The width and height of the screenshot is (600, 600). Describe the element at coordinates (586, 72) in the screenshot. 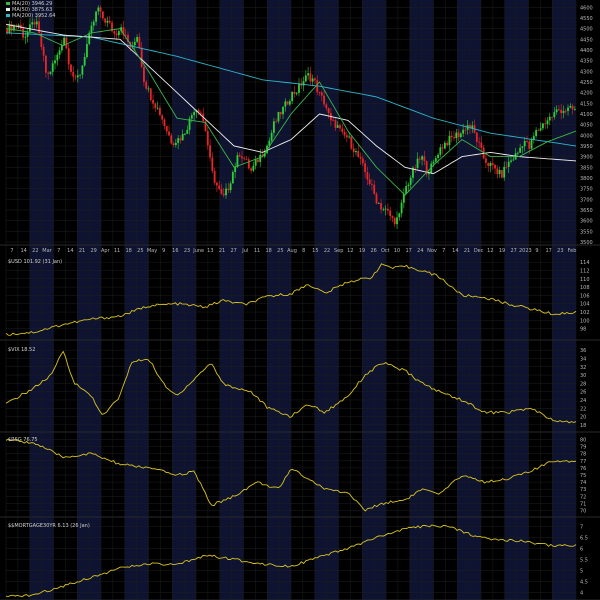

I see `y-tick-label: 4300` at that location.